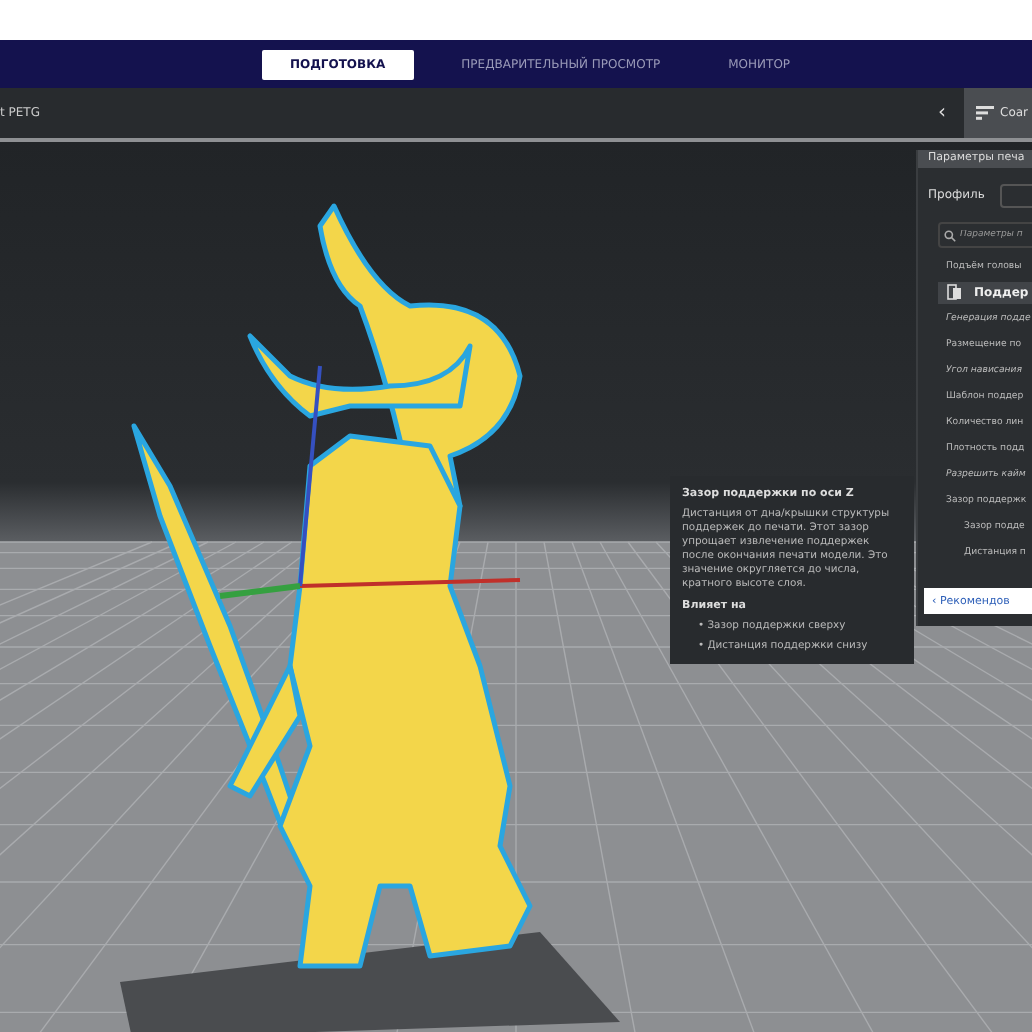  What do you see at coordinates (985, 113) in the screenshot?
I see `sliders-icon` at bounding box center [985, 113].